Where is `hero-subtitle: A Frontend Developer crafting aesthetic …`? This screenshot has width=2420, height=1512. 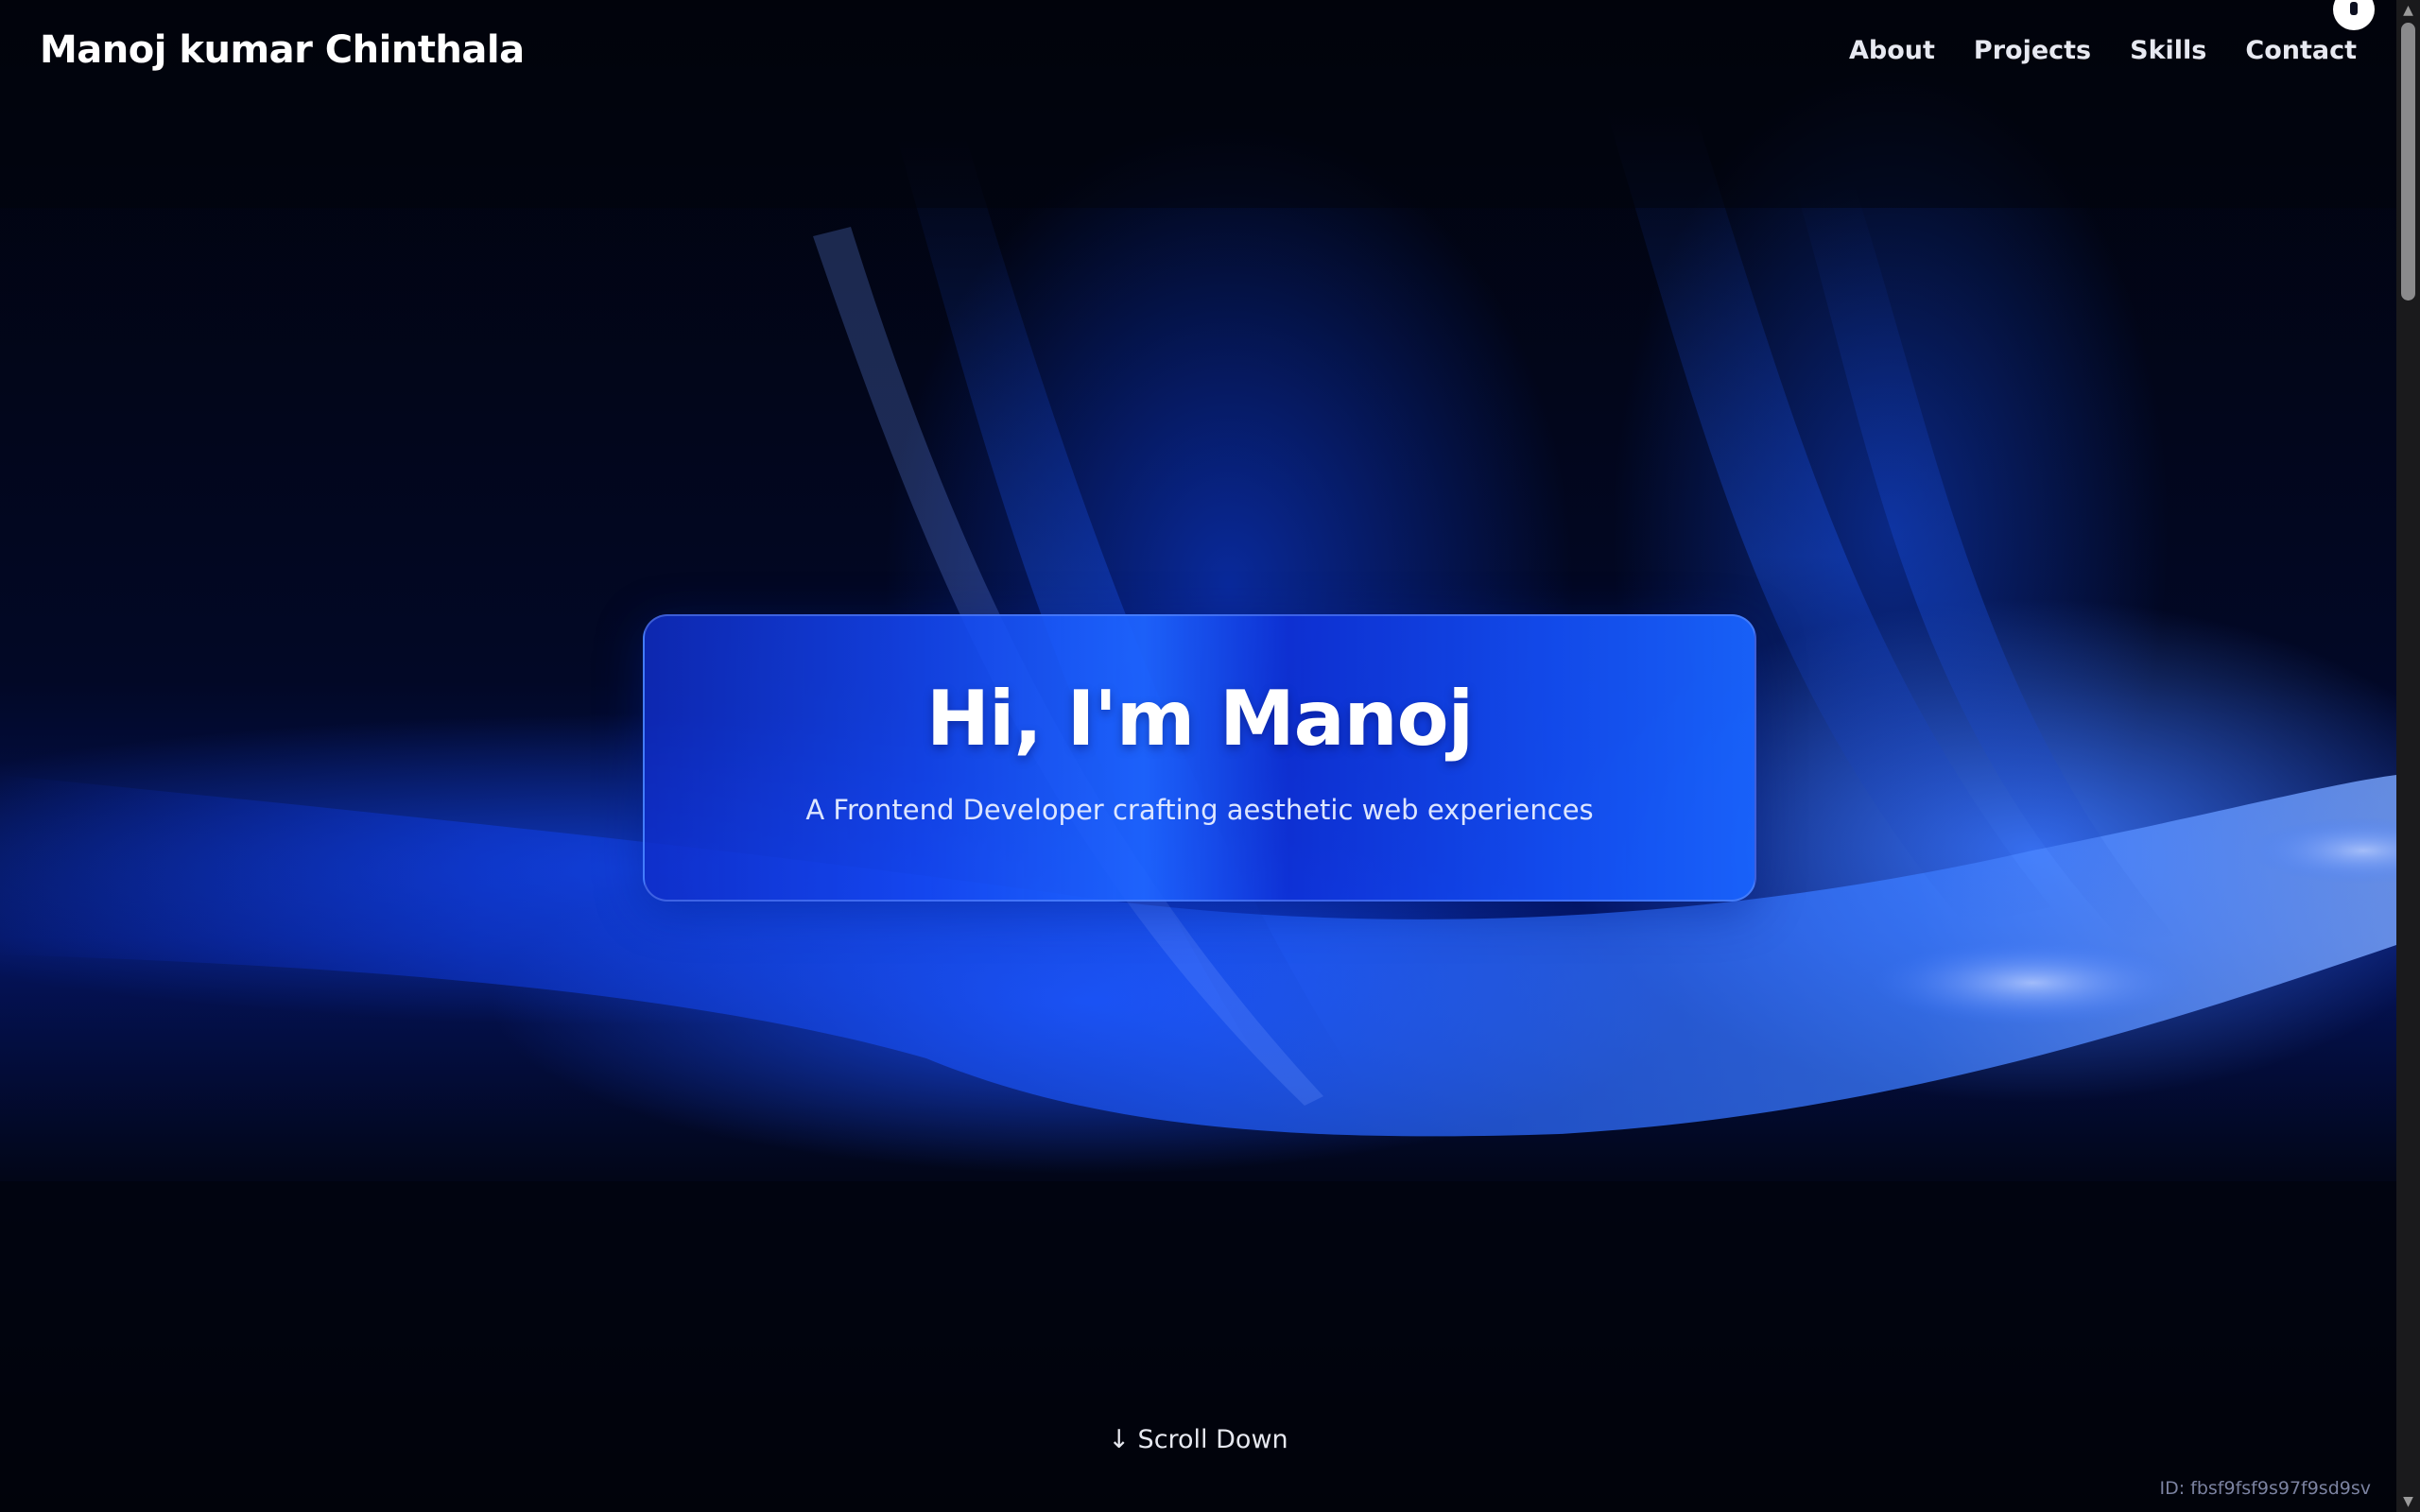 hero-subtitle: A Frontend Developer crafting aesthetic … is located at coordinates (1199, 810).